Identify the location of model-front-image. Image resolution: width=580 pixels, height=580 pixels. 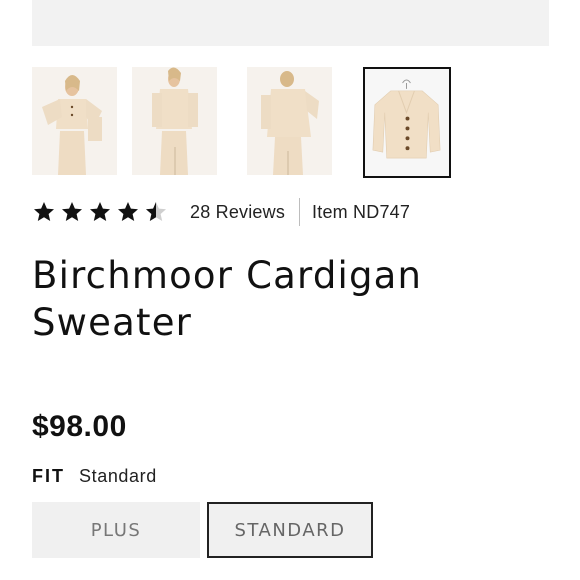
(74, 121).